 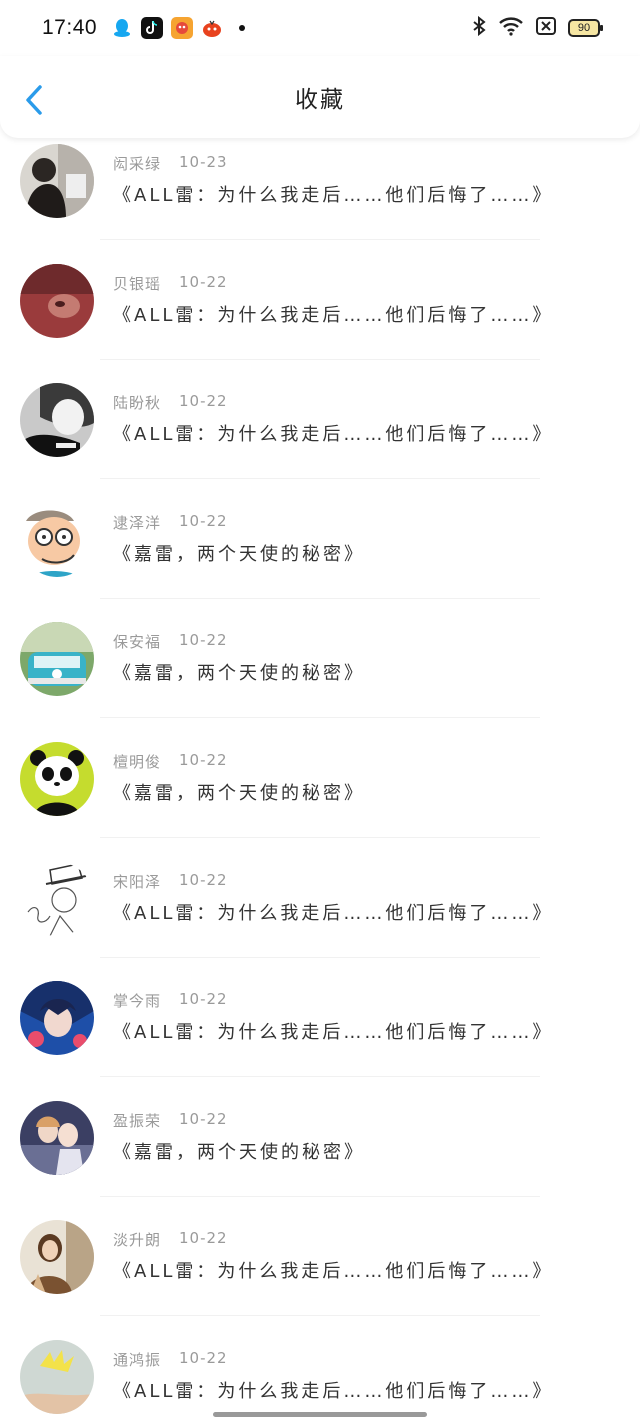 I want to click on list-item: 通鸿振 10-22 《ALL雷：为什么我走后……他们后悔了……》, so click(x=320, y=1379).